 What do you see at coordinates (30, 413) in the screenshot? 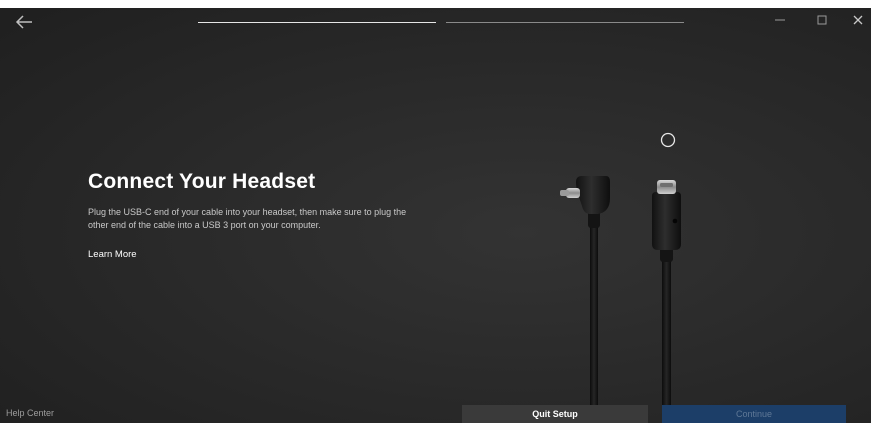
I see `help-center-link: Help Center` at bounding box center [30, 413].